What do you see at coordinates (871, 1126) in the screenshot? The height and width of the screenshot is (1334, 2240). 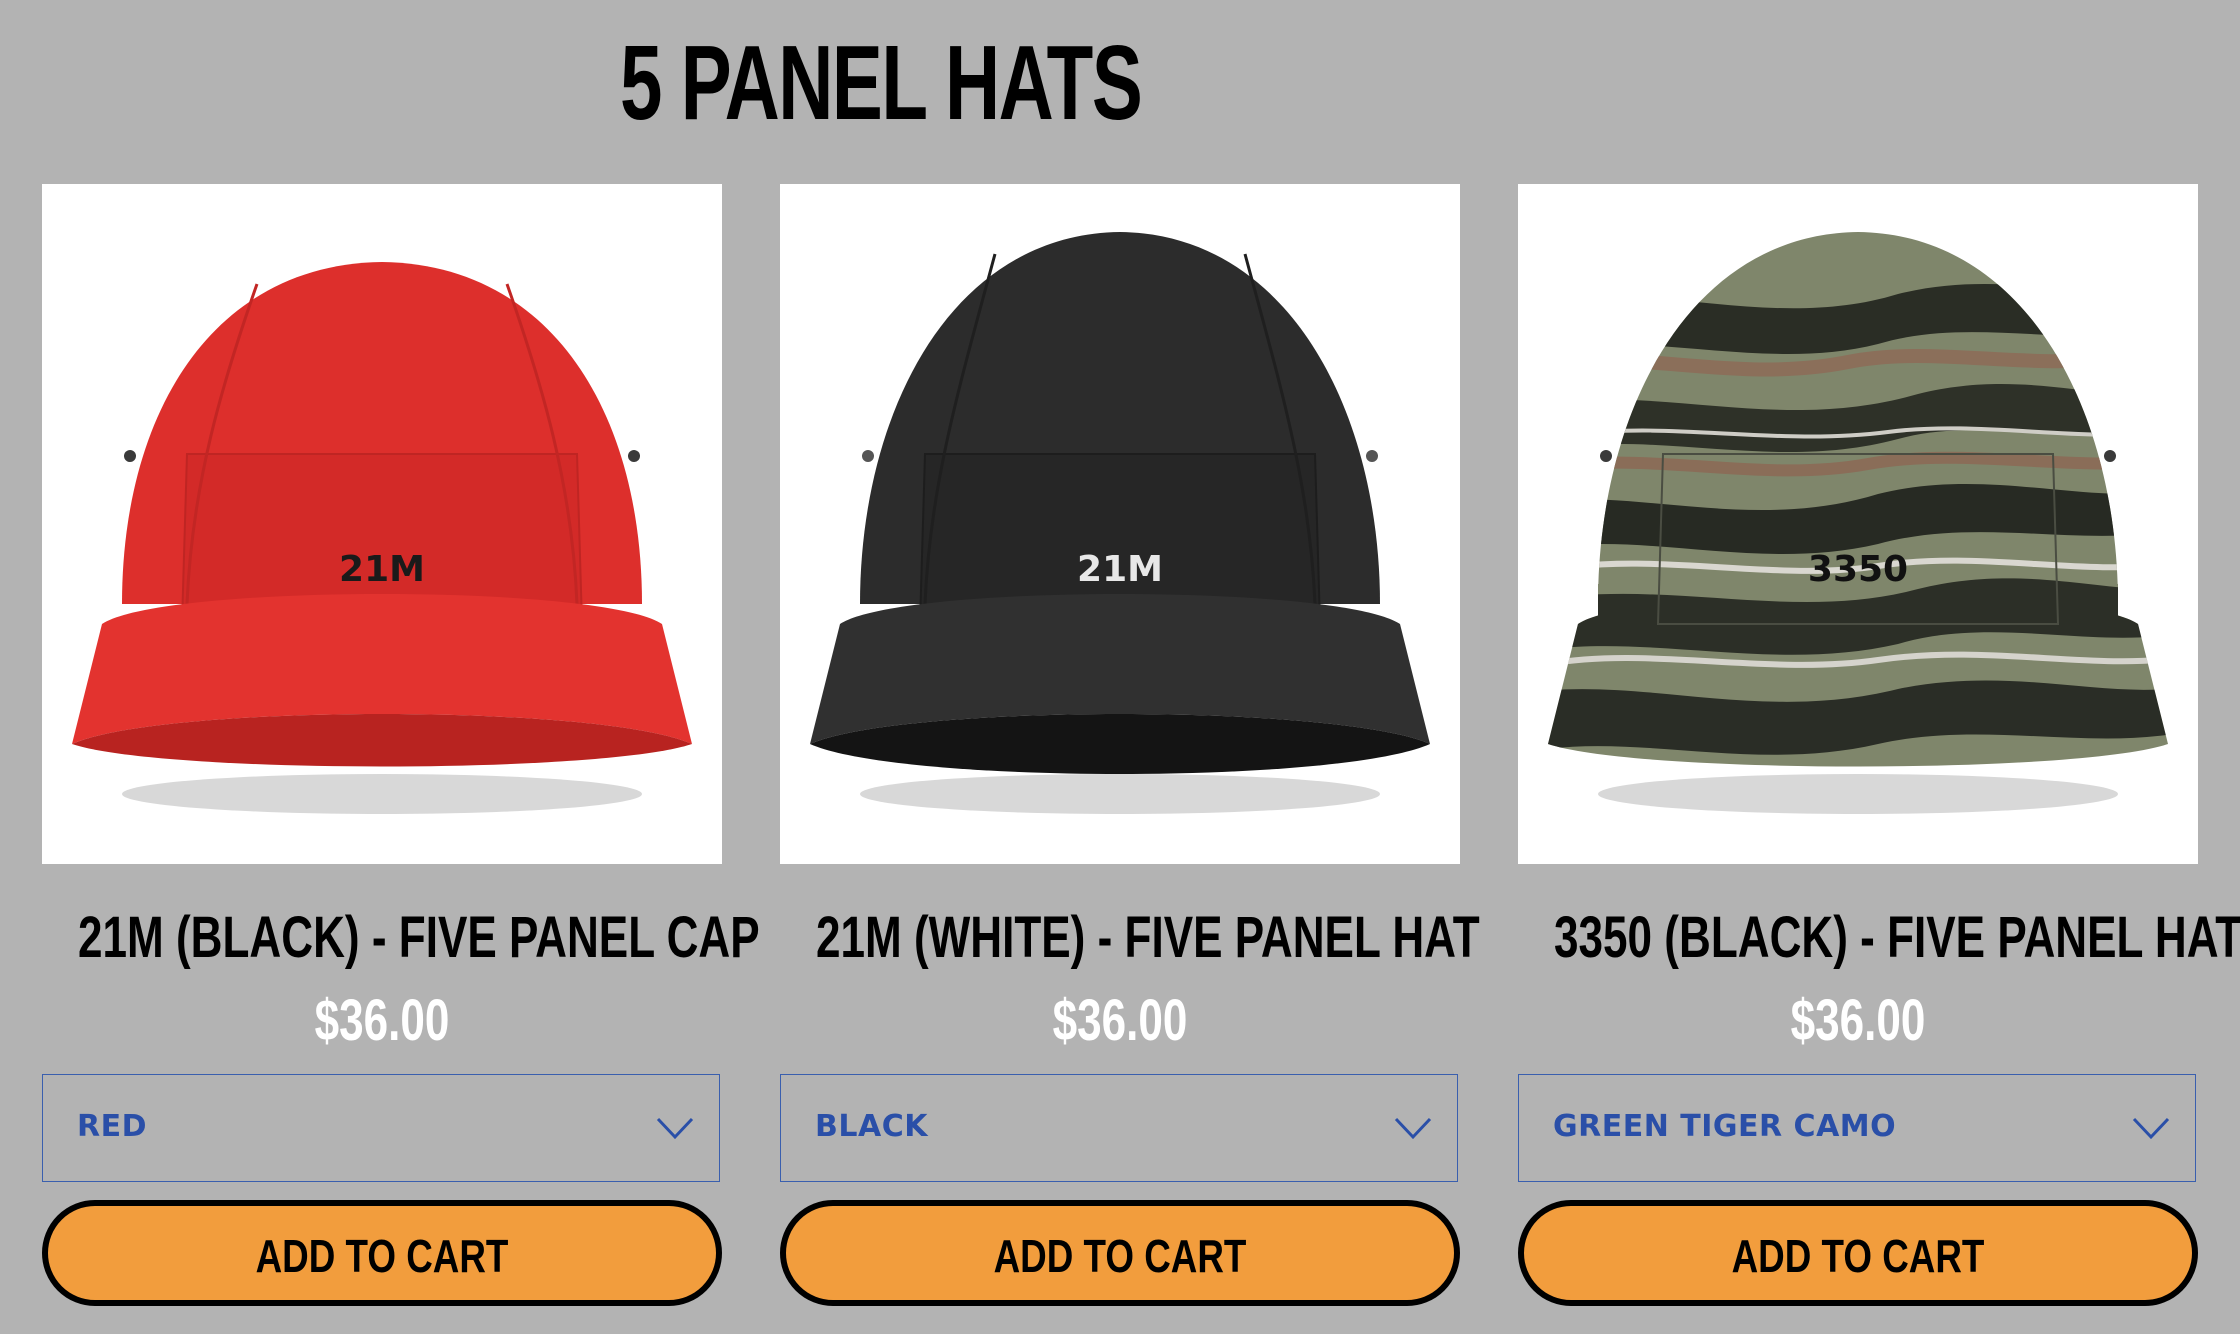 I see `color-select-value: BLACK` at bounding box center [871, 1126].